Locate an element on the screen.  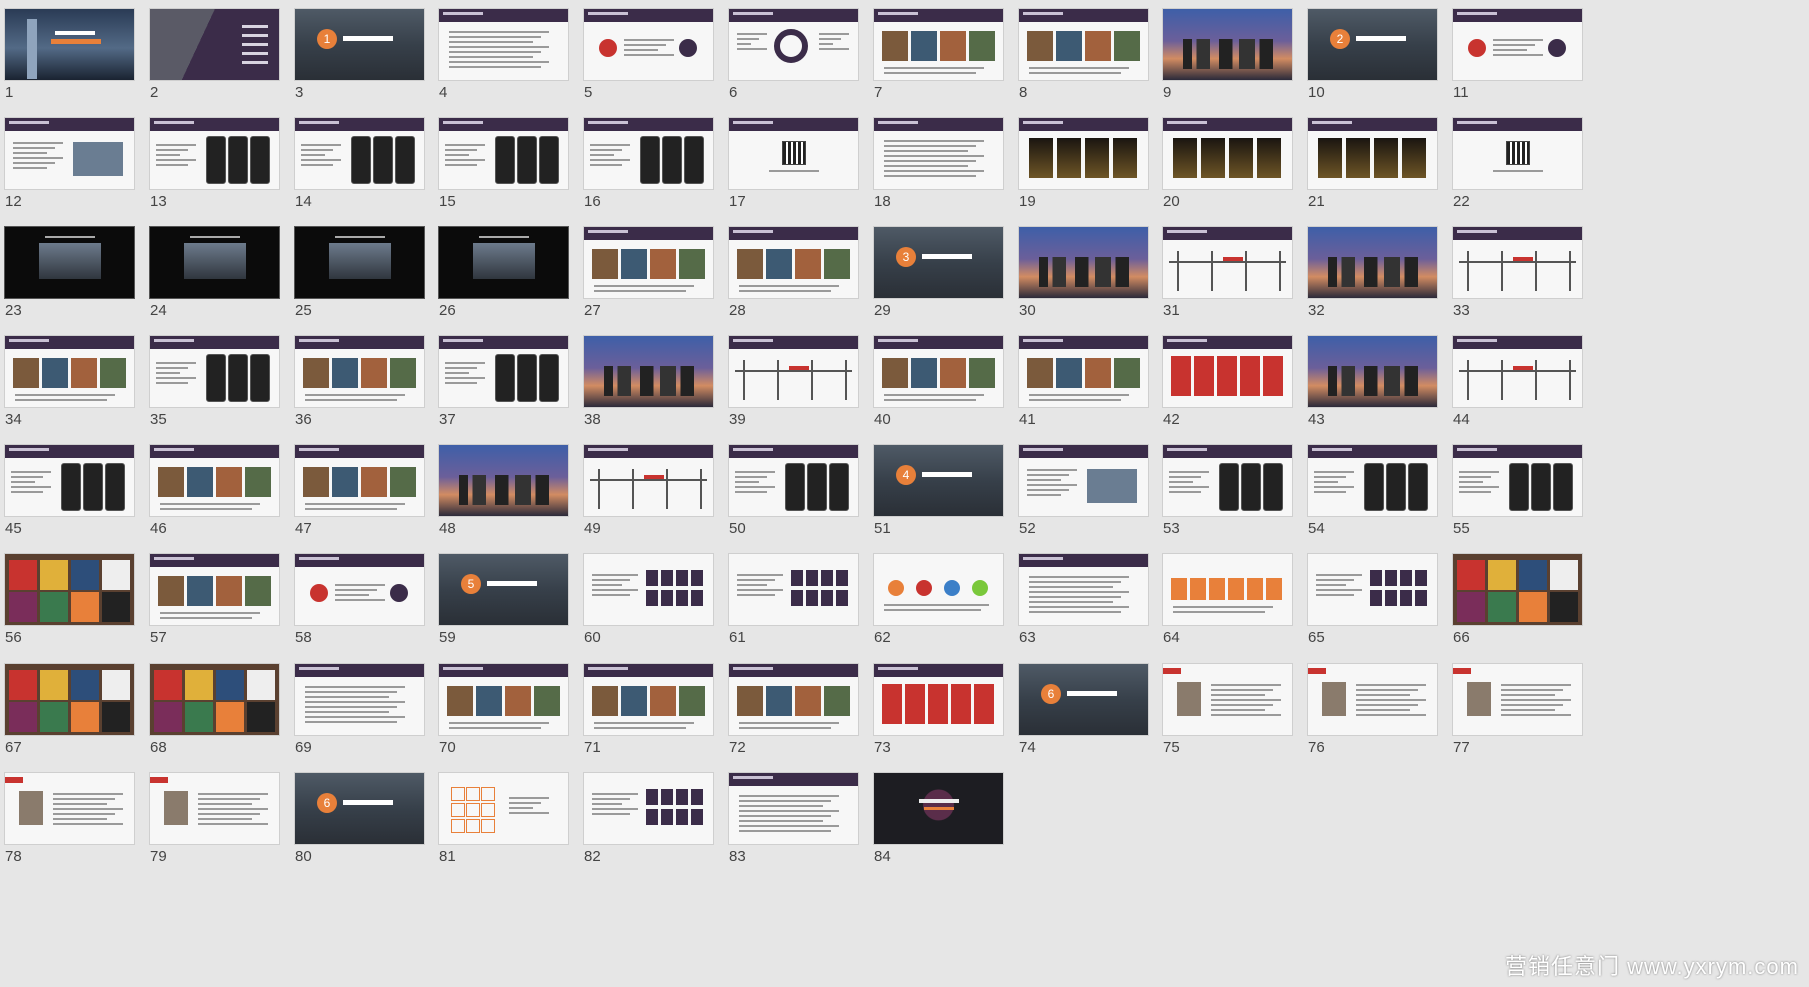
slide-thumbnail: 27 is located at coordinates (646, 278).